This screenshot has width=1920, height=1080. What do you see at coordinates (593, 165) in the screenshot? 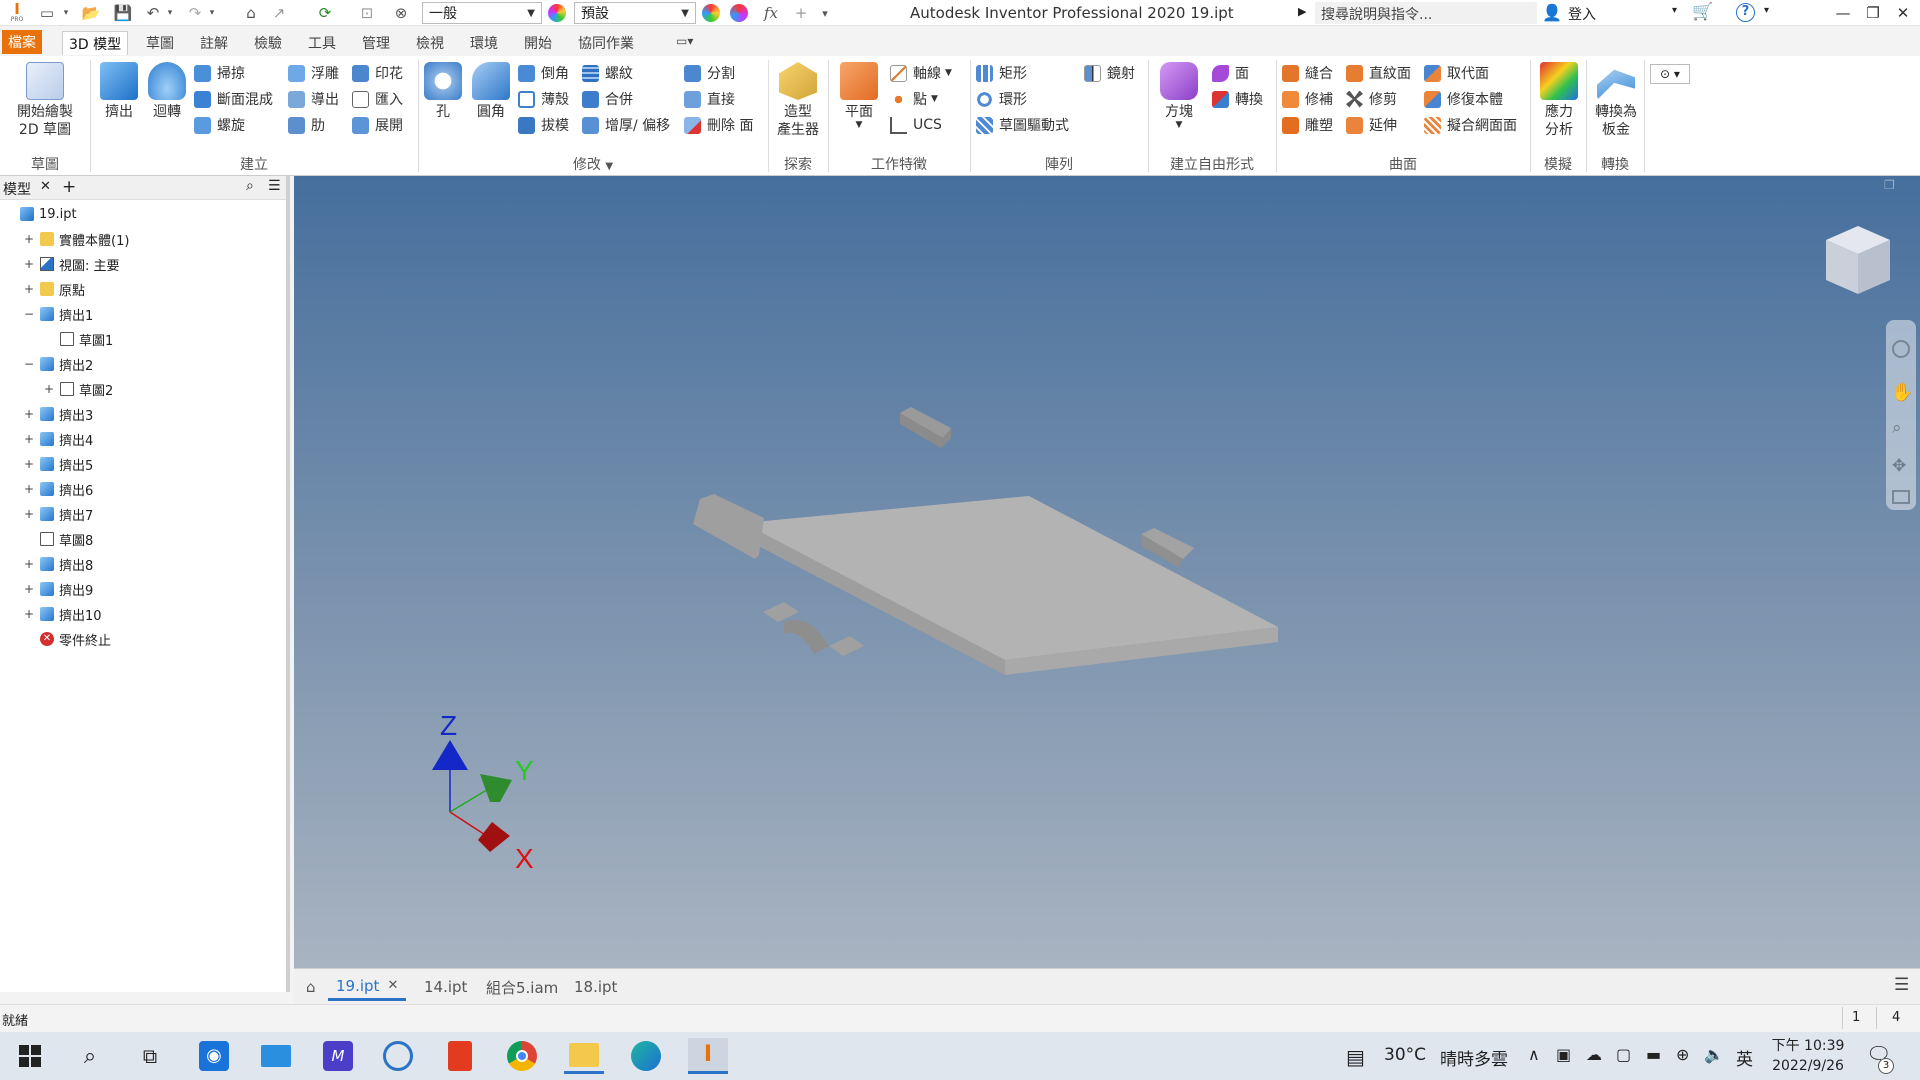
I see `group-modify-label: 修改 ▼` at bounding box center [593, 165].